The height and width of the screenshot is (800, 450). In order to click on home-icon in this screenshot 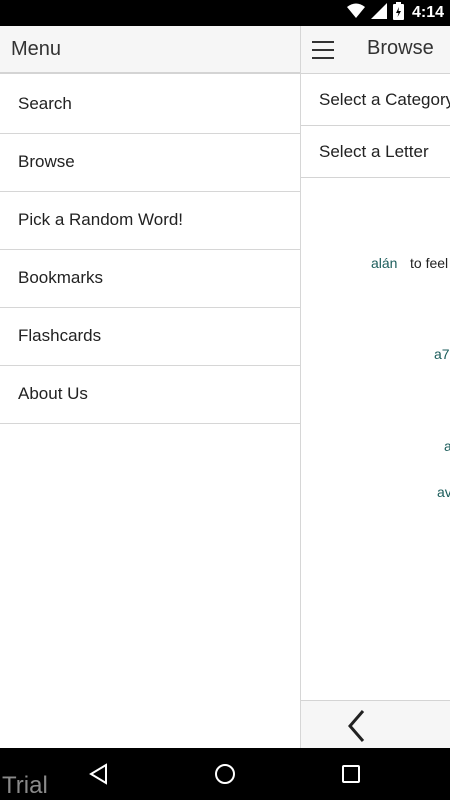, I will do `click(225, 774)`.